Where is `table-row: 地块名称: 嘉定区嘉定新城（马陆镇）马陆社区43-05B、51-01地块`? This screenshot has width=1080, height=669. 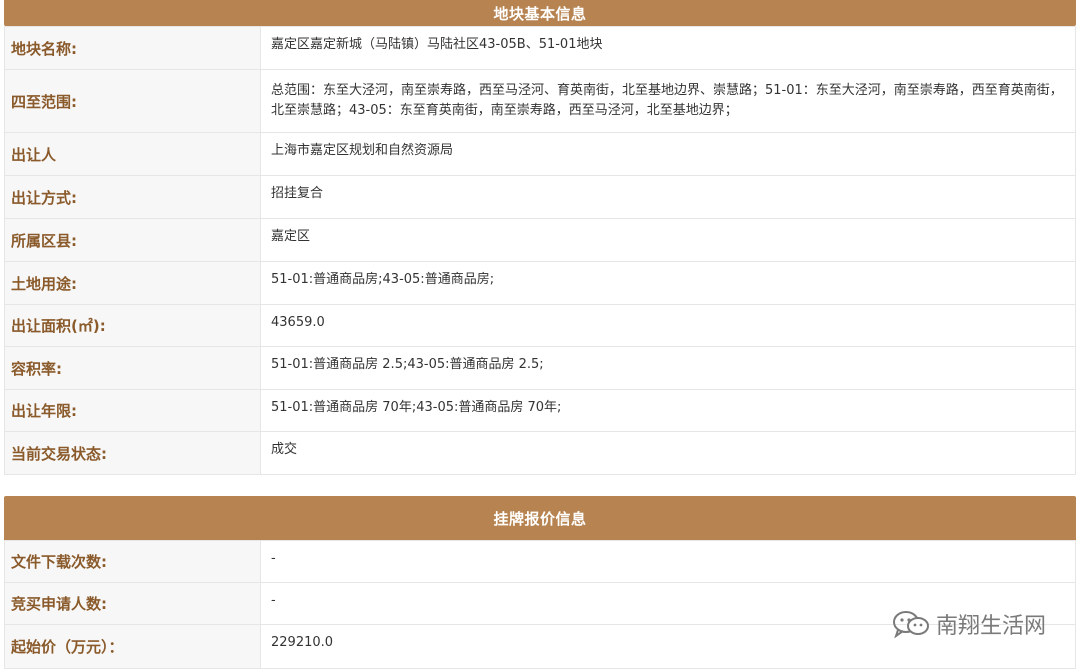
table-row: 地块名称: 嘉定区嘉定新城（马陆镇）马陆社区43-05B、51-01地块 is located at coordinates (540, 48).